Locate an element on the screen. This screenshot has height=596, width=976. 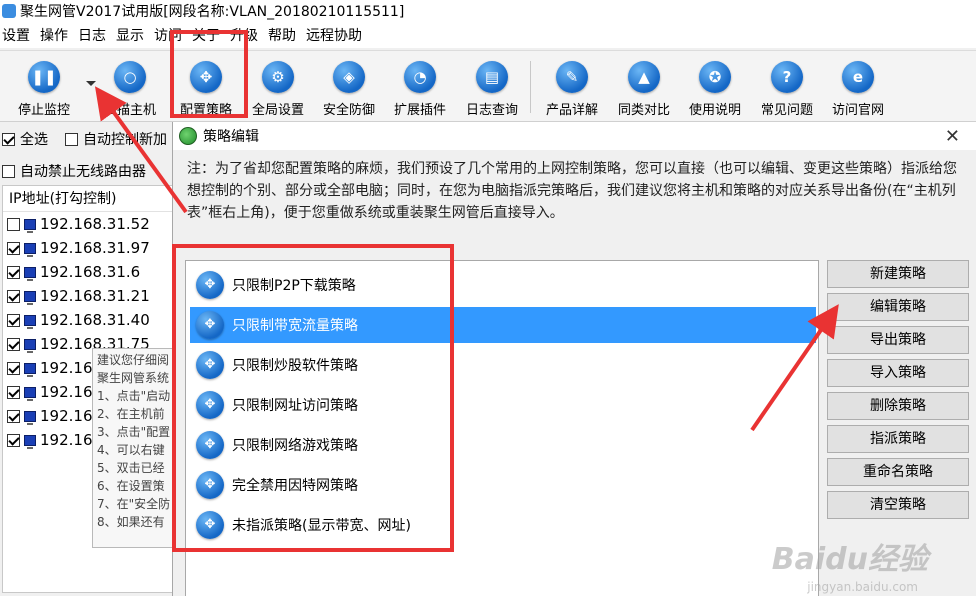
watermark-logo: Baidu经验 is located at coordinates (849, 559).